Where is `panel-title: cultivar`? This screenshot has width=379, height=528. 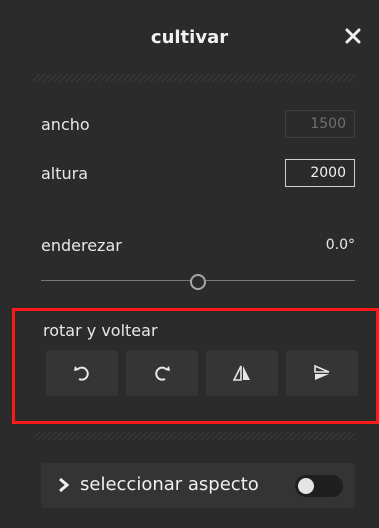
panel-title: cultivar is located at coordinates (189, 37).